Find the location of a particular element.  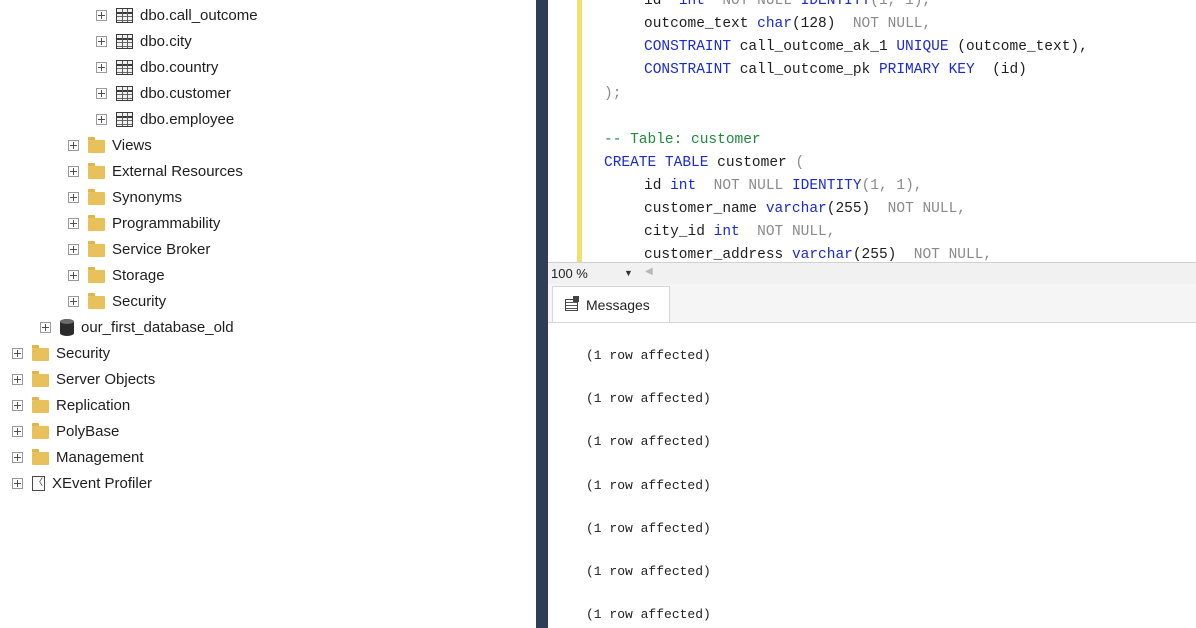

tree-node-database: our_first_database_old is located at coordinates (137, 327).